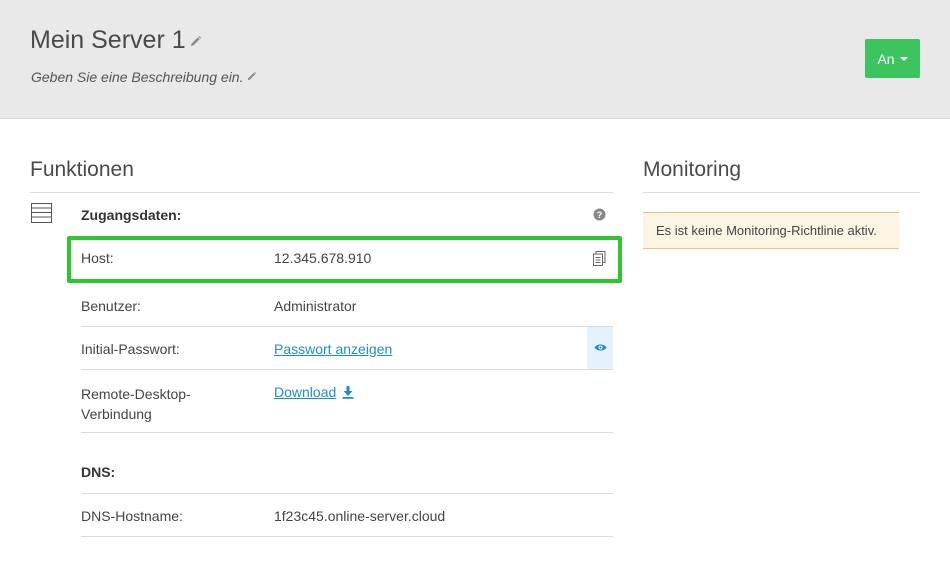 Image resolution: width=950 pixels, height=570 pixels. I want to click on show-password-link: Passwort anzeigen, so click(333, 349).